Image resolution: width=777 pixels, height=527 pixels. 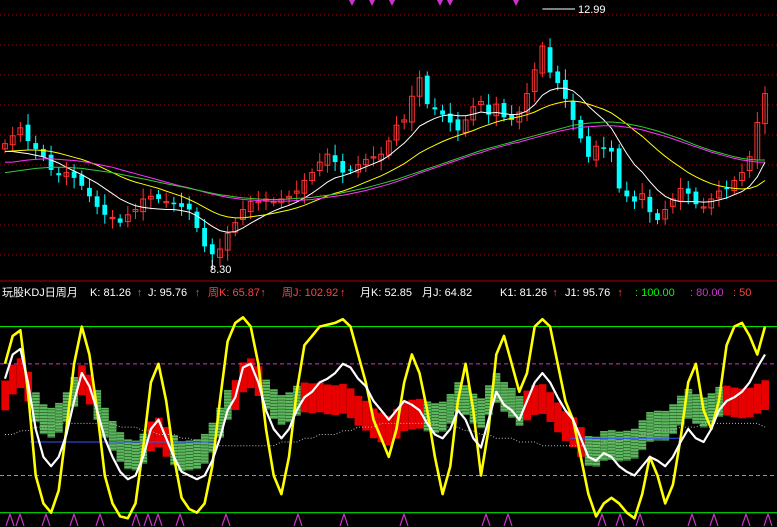 What do you see at coordinates (234, 293) in the screenshot?
I see `indicator-value: 周K: 65.87` at bounding box center [234, 293].